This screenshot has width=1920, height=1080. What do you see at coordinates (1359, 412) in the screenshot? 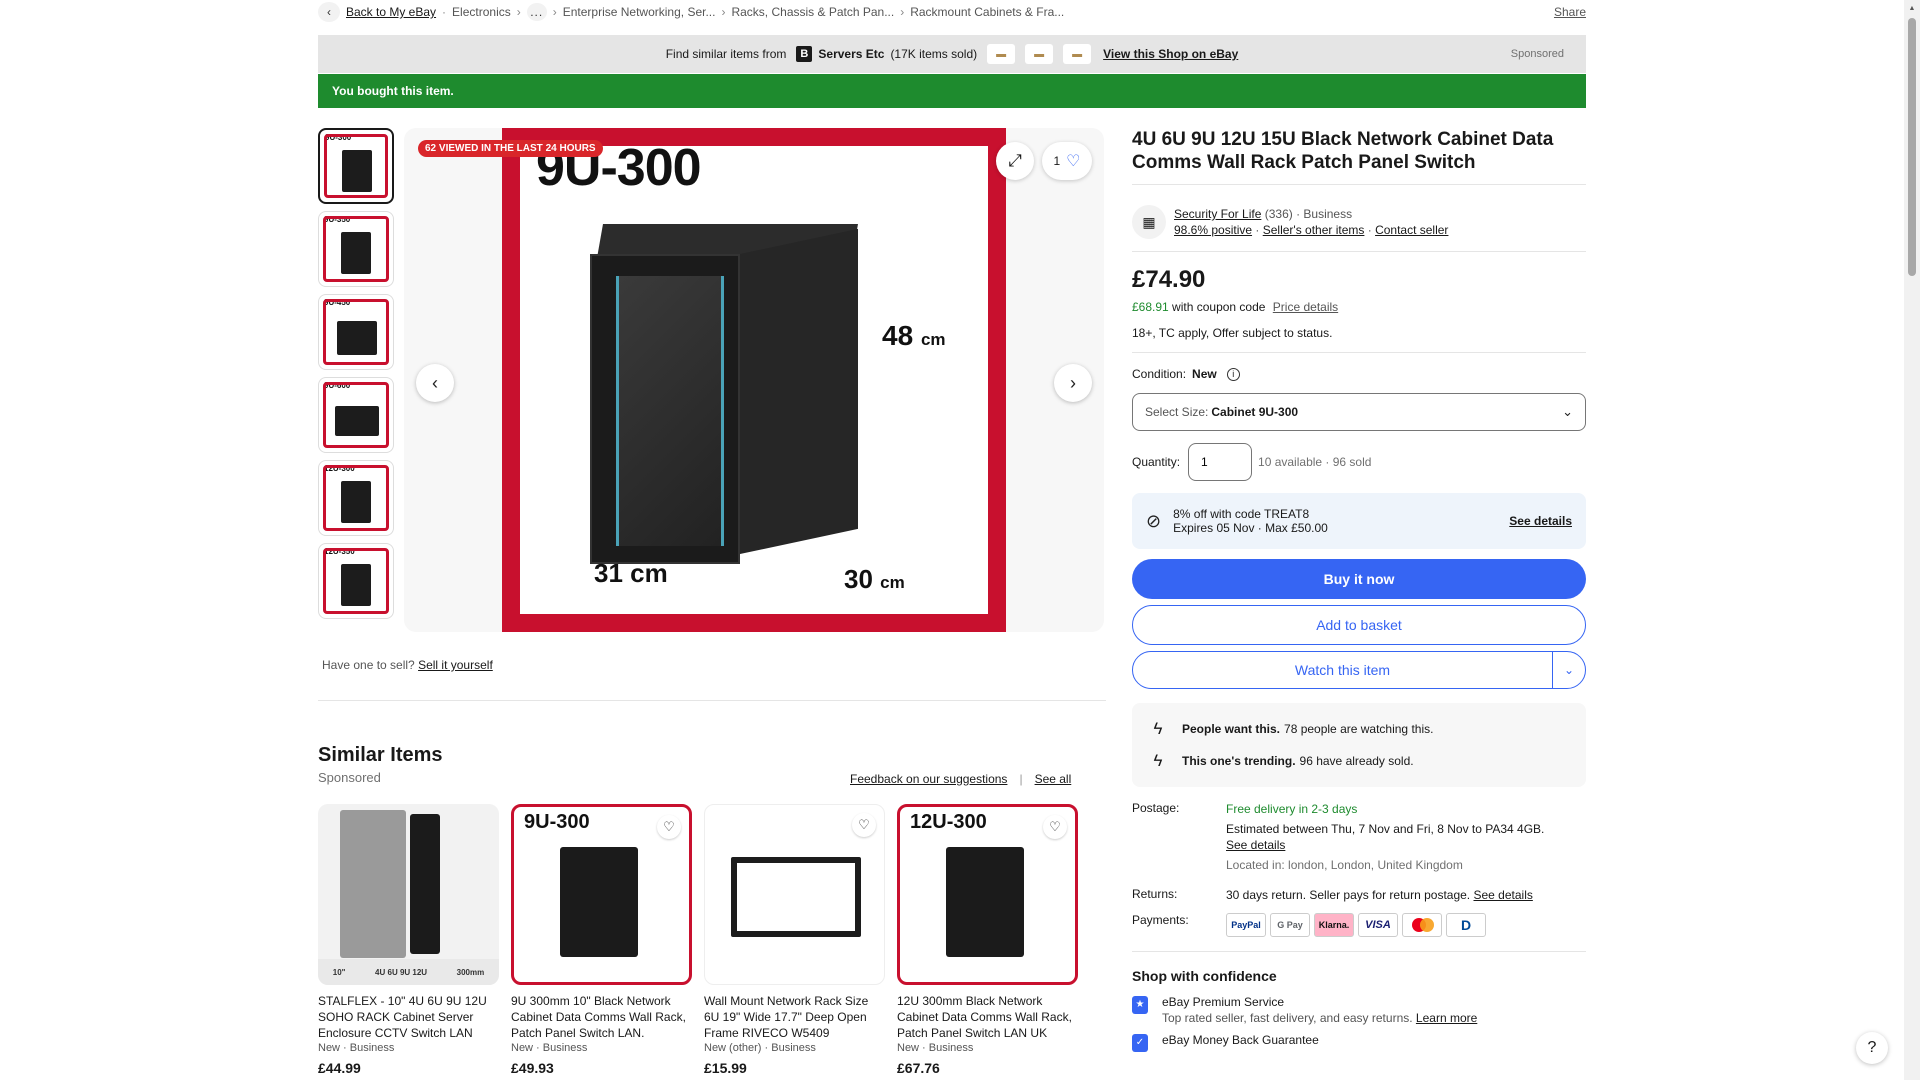
I see `size-select: Select Size: Cabinet 9U-300 ⌄` at bounding box center [1359, 412].